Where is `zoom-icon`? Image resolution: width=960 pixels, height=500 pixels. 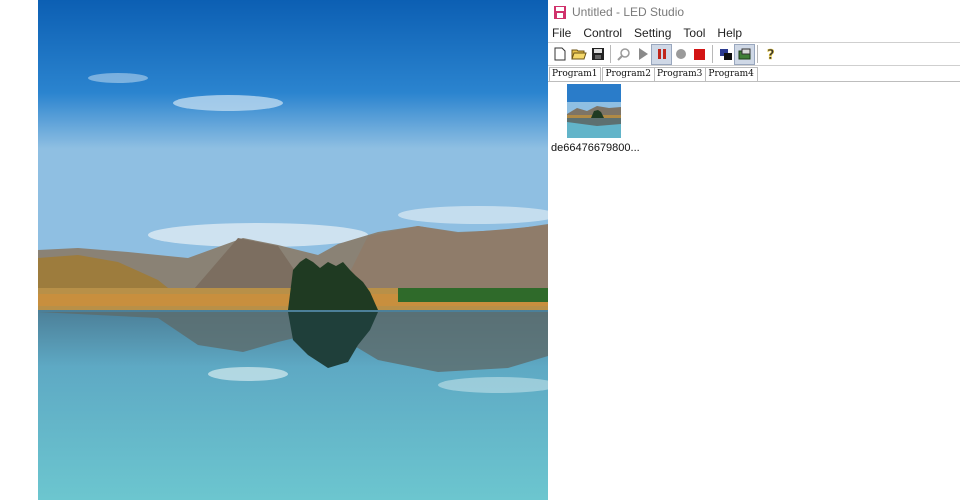 zoom-icon is located at coordinates (623, 54).